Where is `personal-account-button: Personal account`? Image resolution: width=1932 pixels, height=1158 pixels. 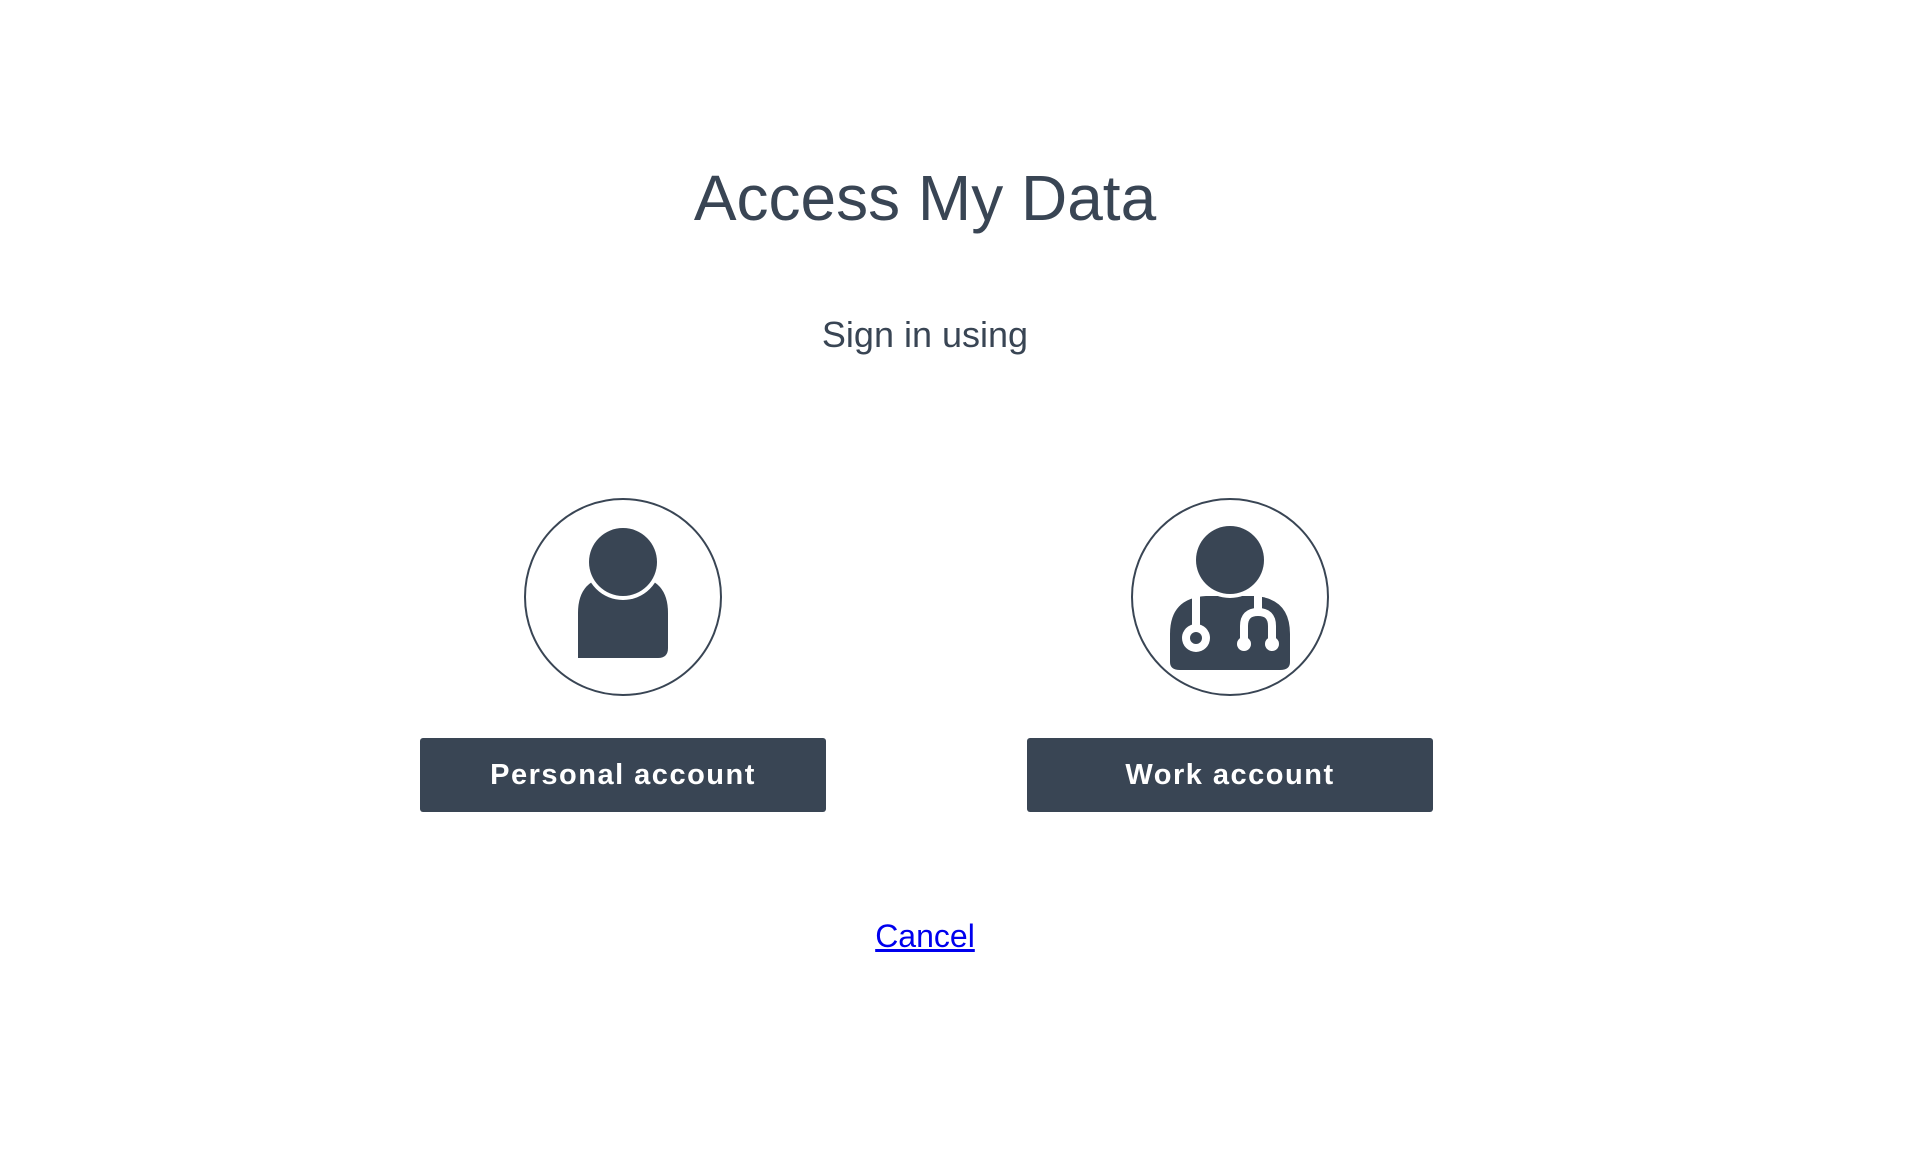
personal-account-button: Personal account is located at coordinates (623, 775).